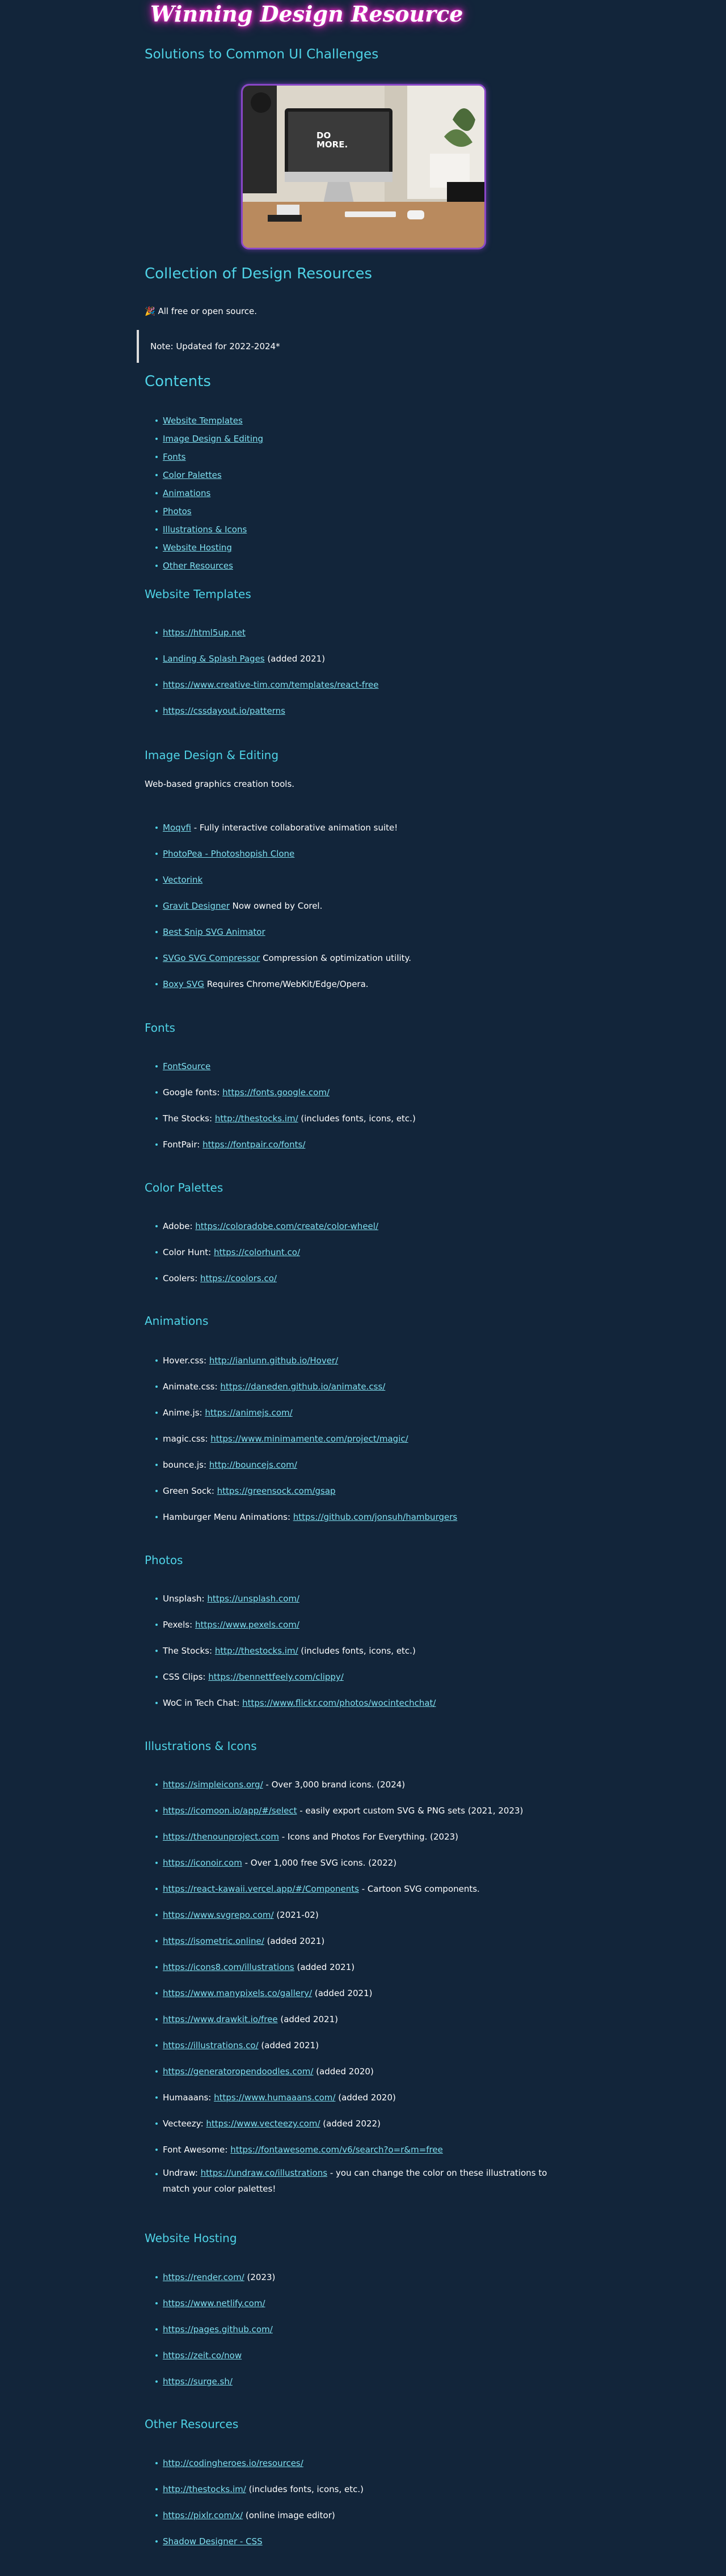 The width and height of the screenshot is (726, 2576). I want to click on resource-link: https://fonts.google.com/, so click(276, 1092).